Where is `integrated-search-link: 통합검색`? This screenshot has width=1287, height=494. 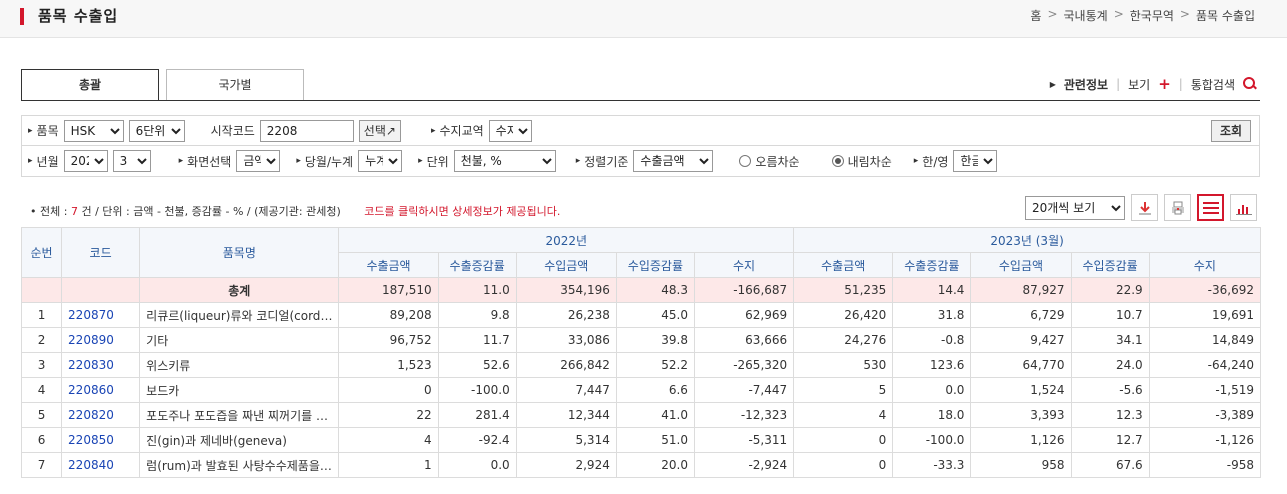
integrated-search-link: 통합검색 is located at coordinates (1213, 84).